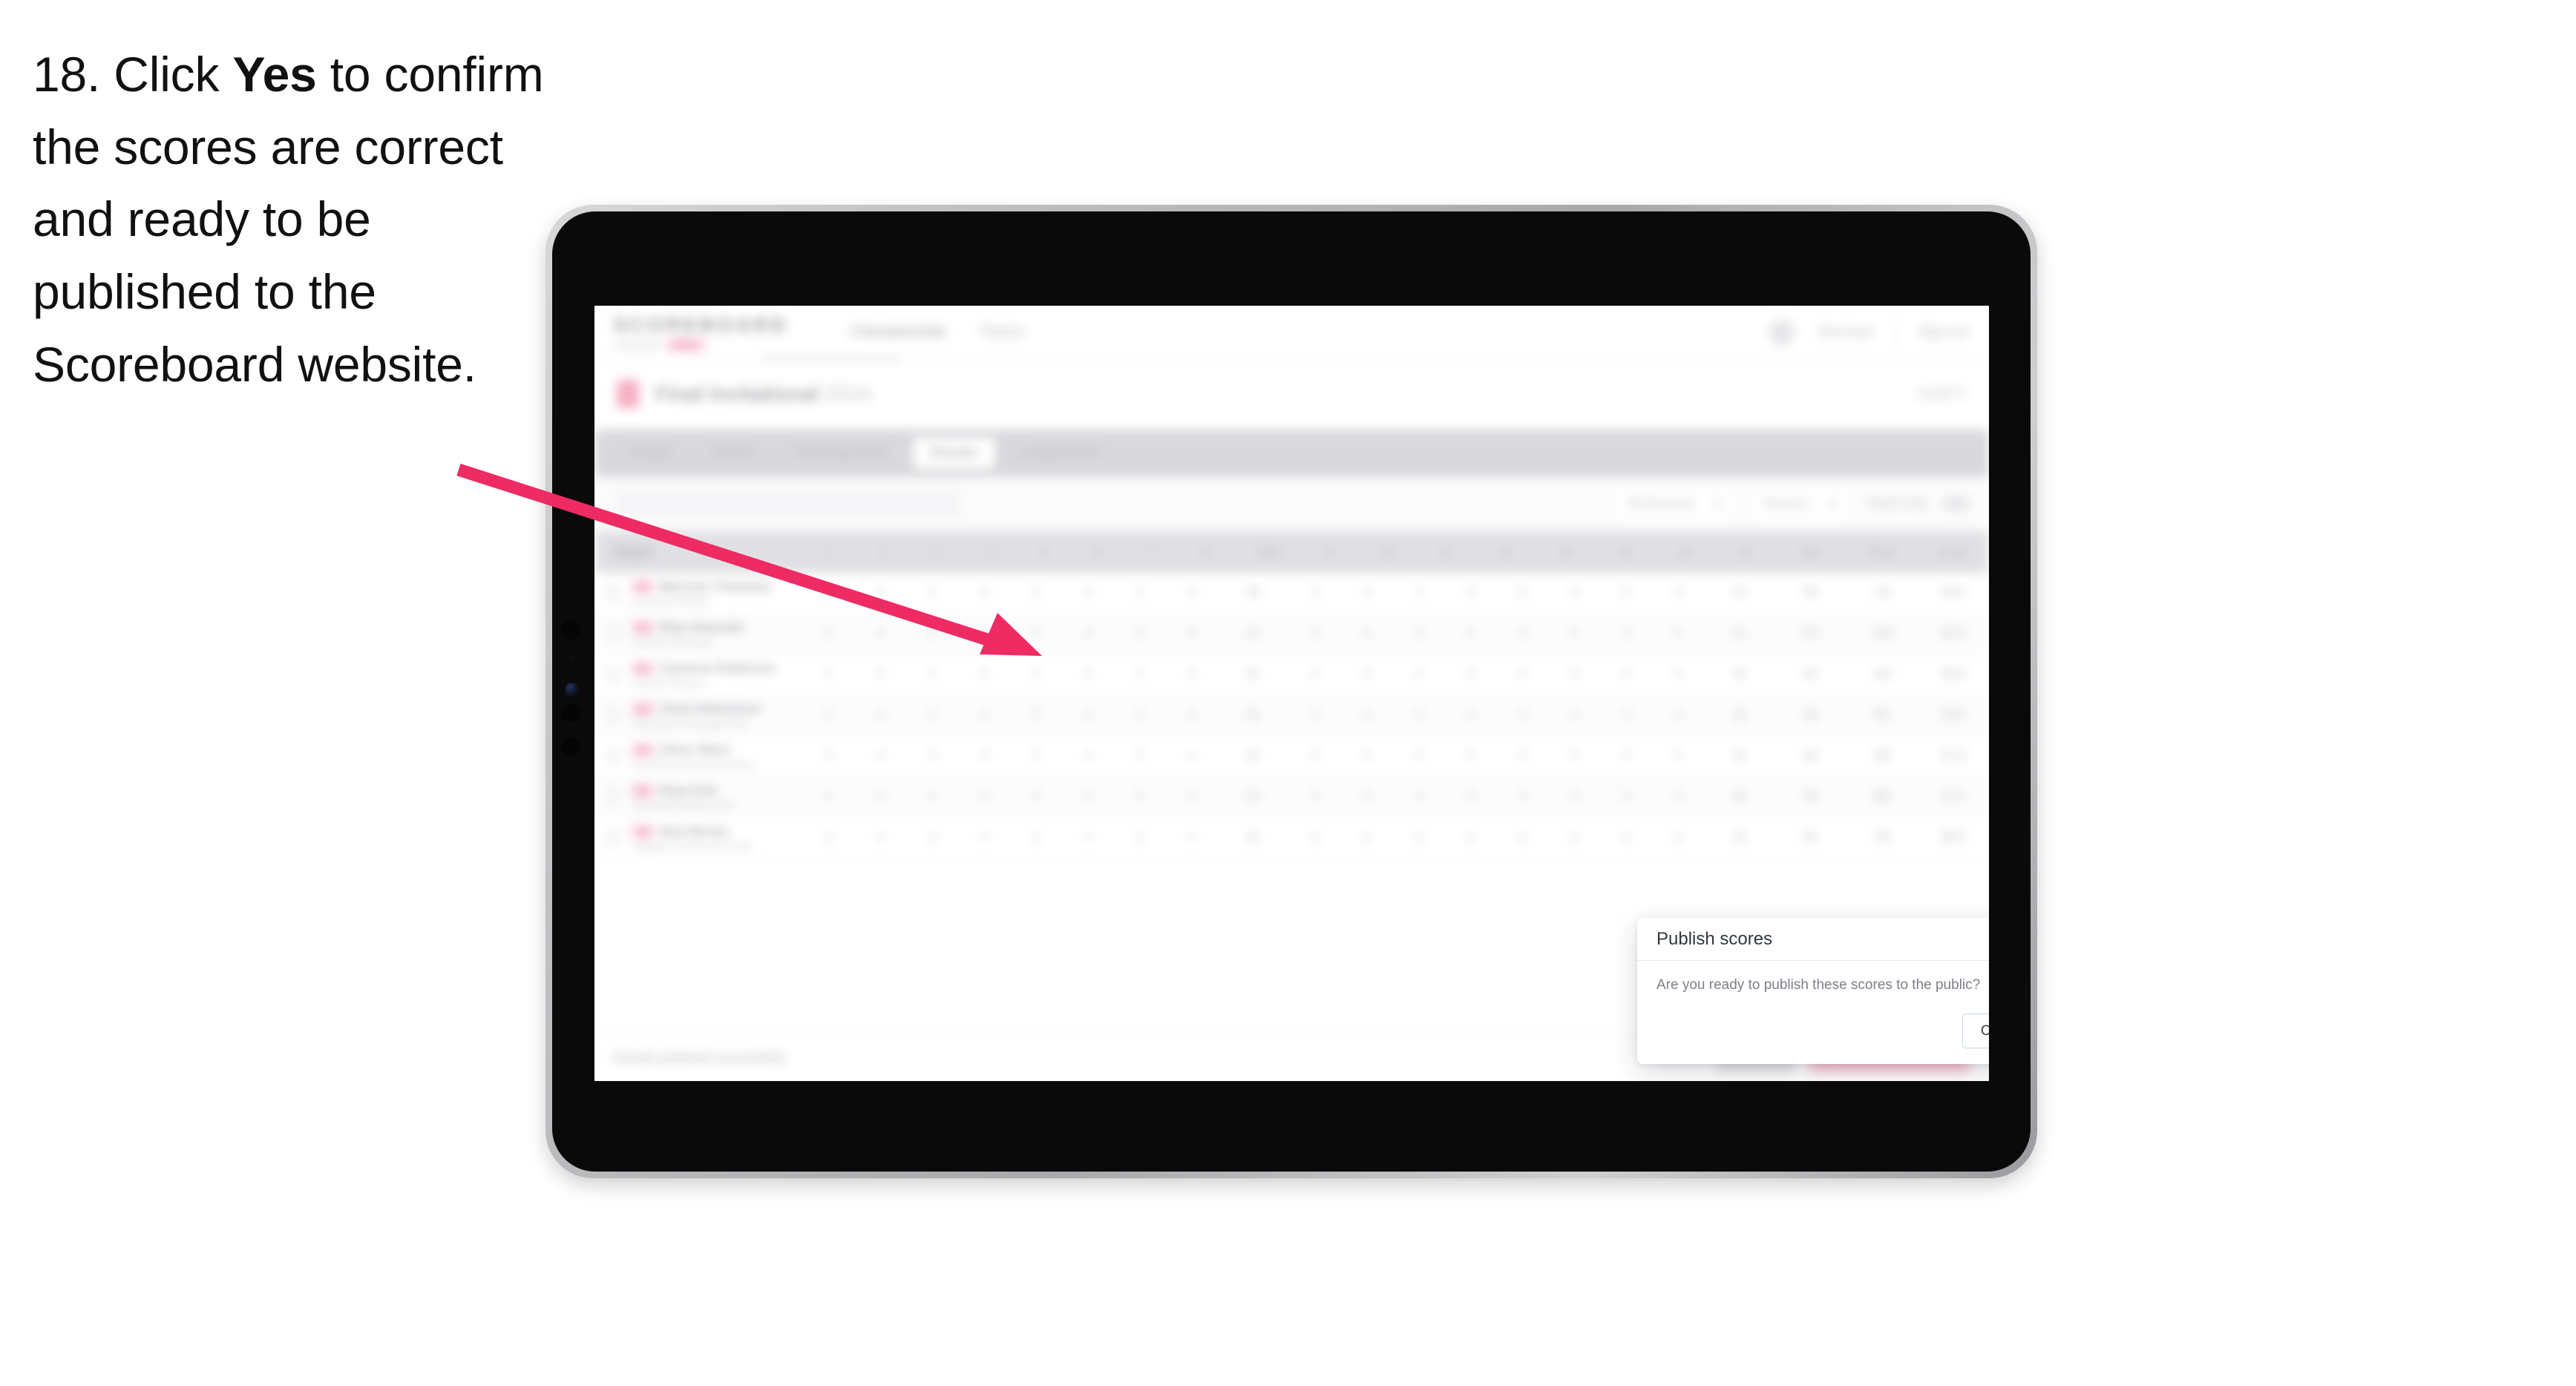 The width and height of the screenshot is (2576, 1386). I want to click on score-cell: 6th, so click(1882, 797).